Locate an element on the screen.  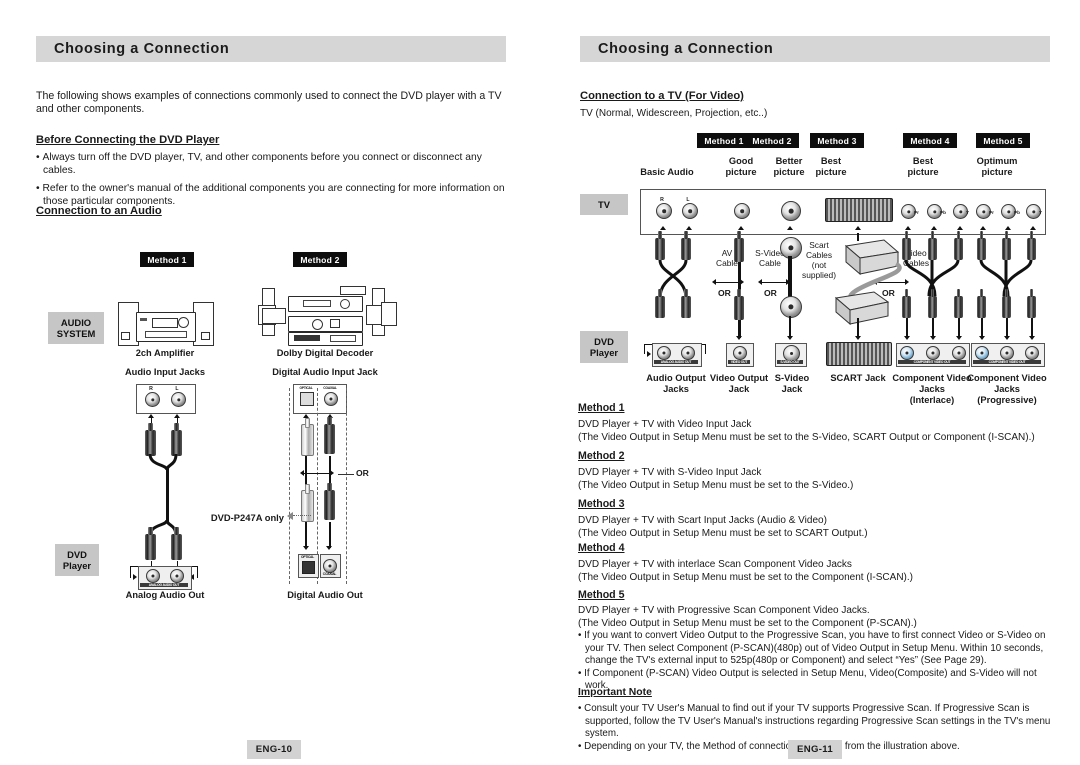
important-note-heading: Important Note is located at coordinates (615, 692).